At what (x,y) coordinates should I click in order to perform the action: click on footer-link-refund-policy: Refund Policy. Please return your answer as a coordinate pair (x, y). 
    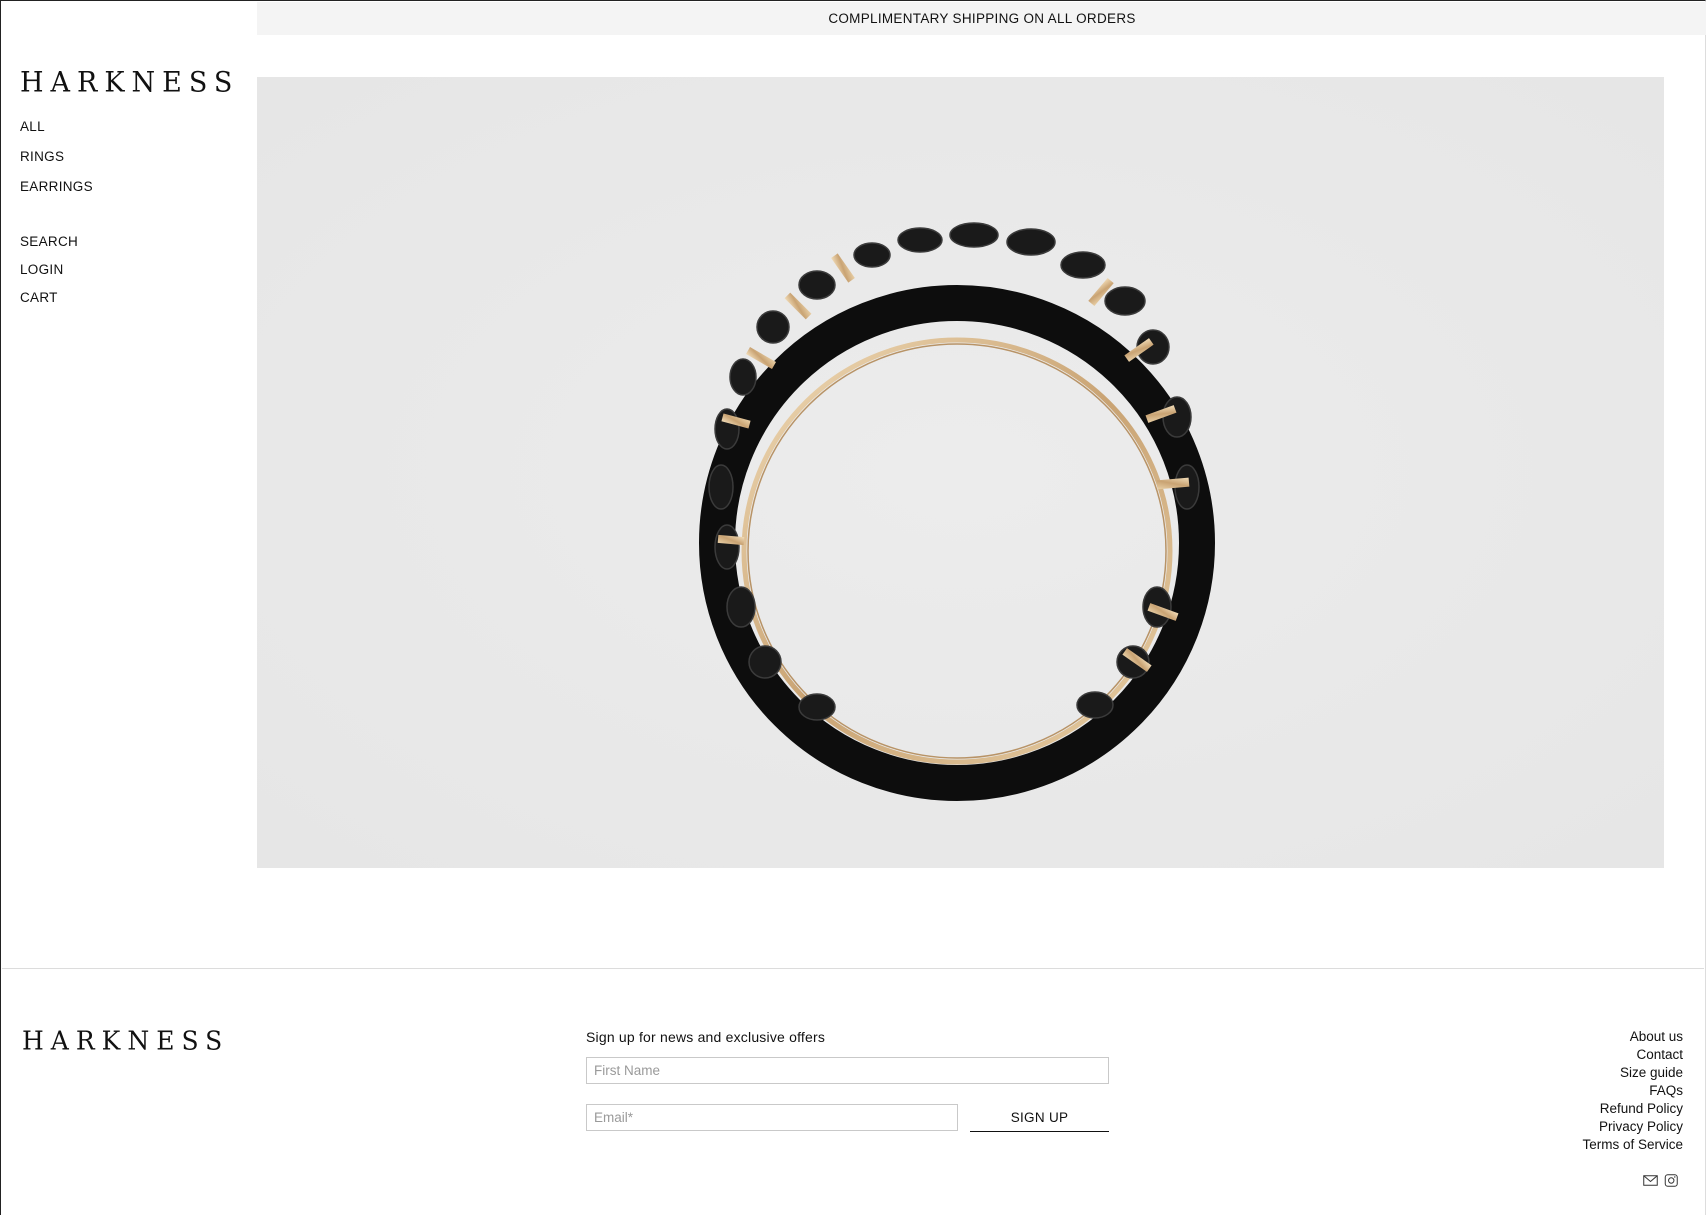
    Looking at the image, I should click on (1641, 1108).